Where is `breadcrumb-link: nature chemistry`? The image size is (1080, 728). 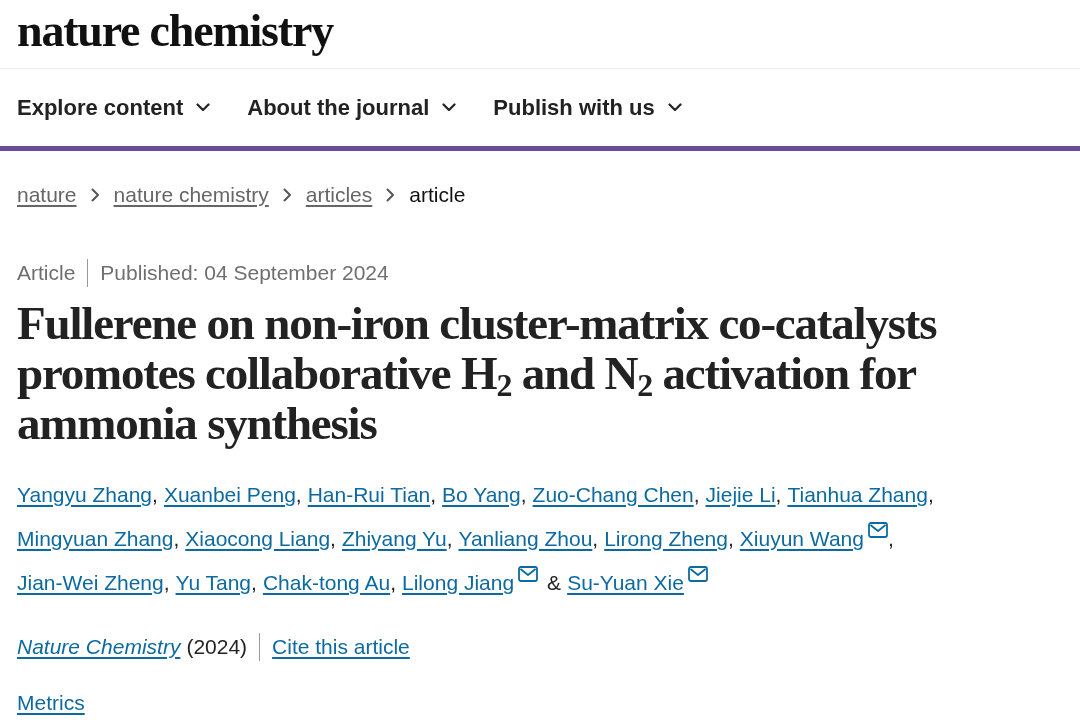 breadcrumb-link: nature chemistry is located at coordinates (191, 195).